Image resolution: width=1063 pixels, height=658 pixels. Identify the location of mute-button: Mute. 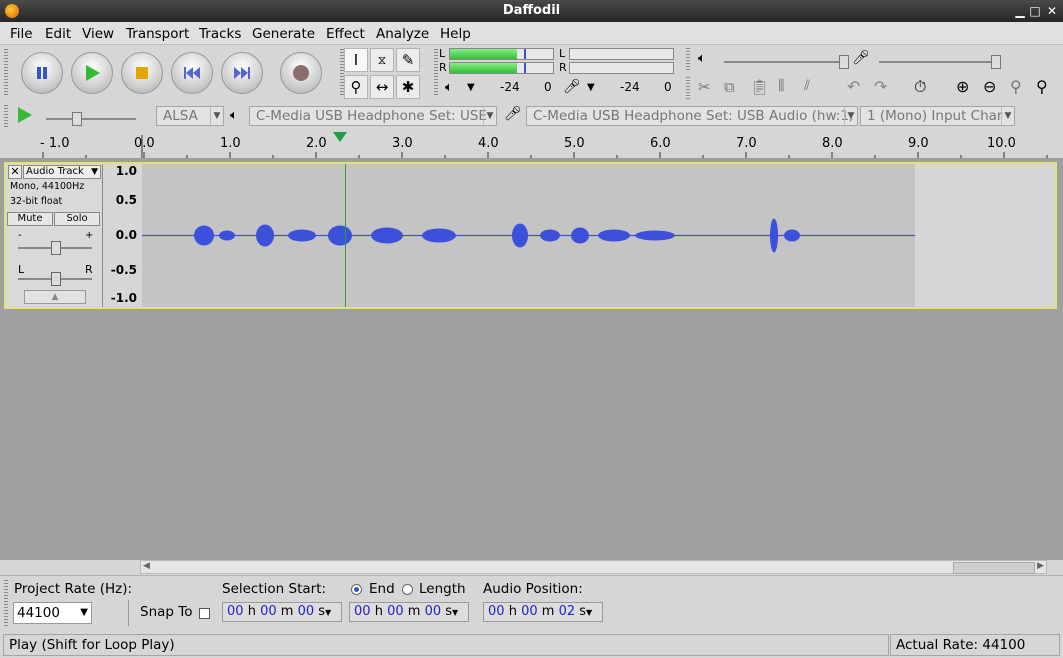
(30, 219).